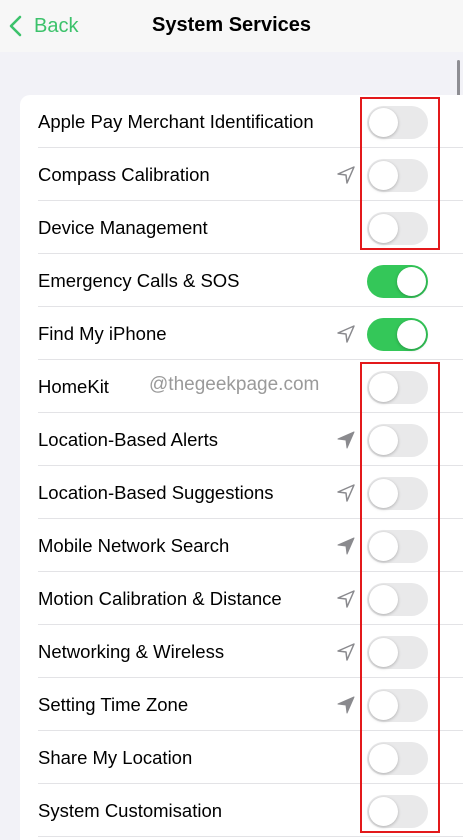  I want to click on highlight-box-top, so click(400, 173).